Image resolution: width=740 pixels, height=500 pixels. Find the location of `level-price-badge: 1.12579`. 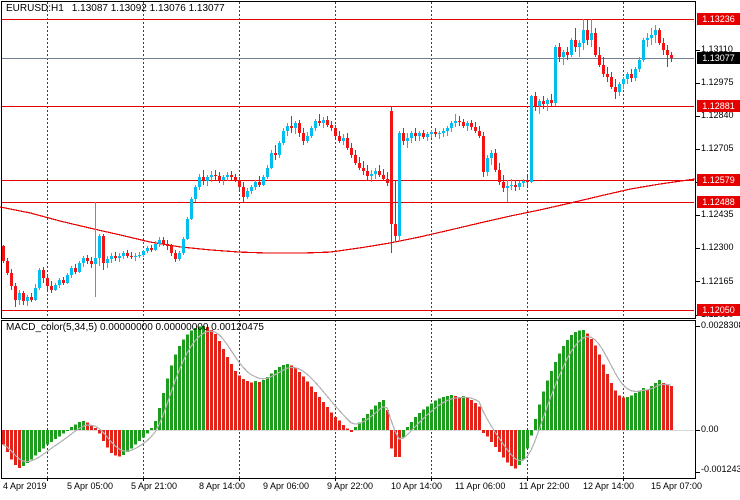

level-price-badge: 1.12579 is located at coordinates (718, 180).